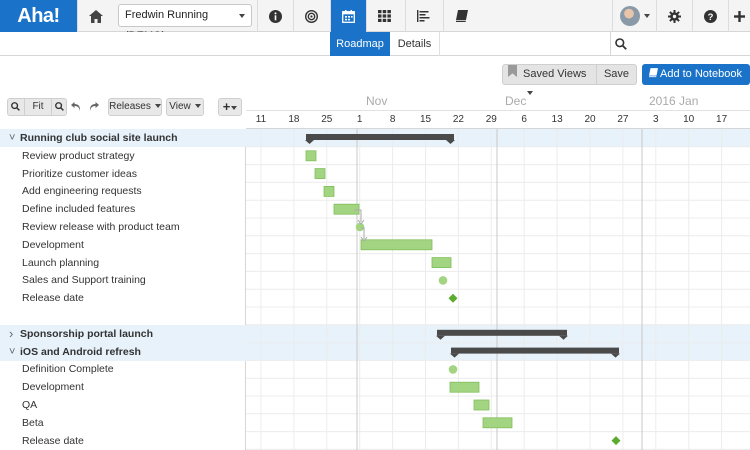 The width and height of the screenshot is (750, 450). I want to click on row-label: Prioritize customer ideas, so click(79, 173).